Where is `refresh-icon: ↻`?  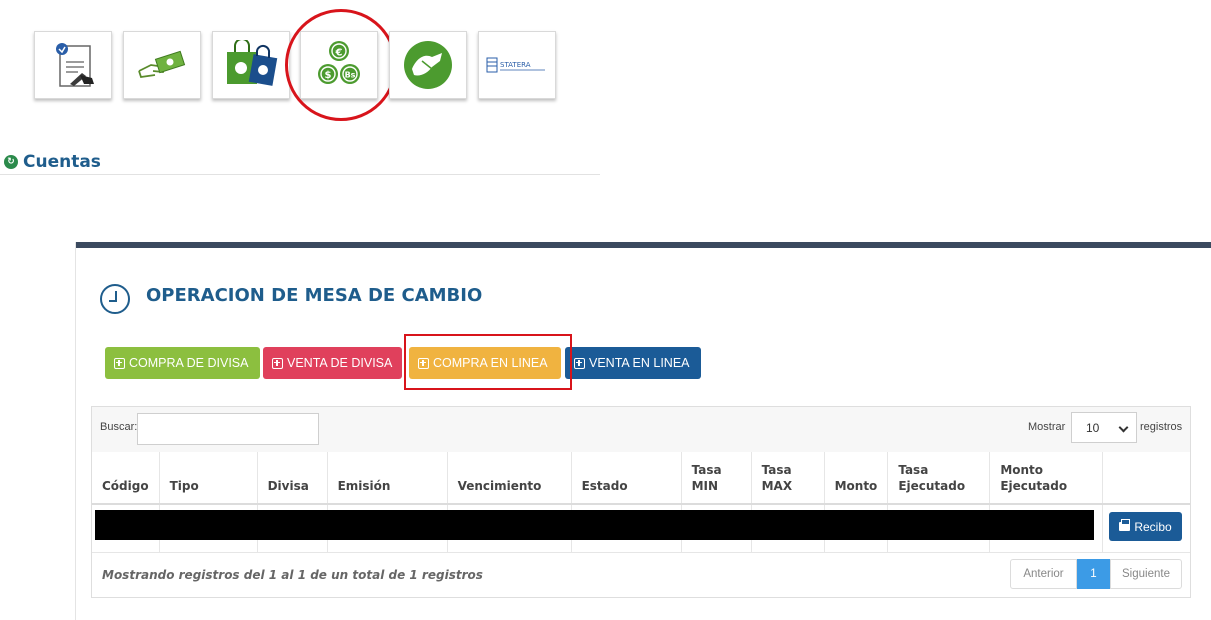 refresh-icon: ↻ is located at coordinates (11, 162).